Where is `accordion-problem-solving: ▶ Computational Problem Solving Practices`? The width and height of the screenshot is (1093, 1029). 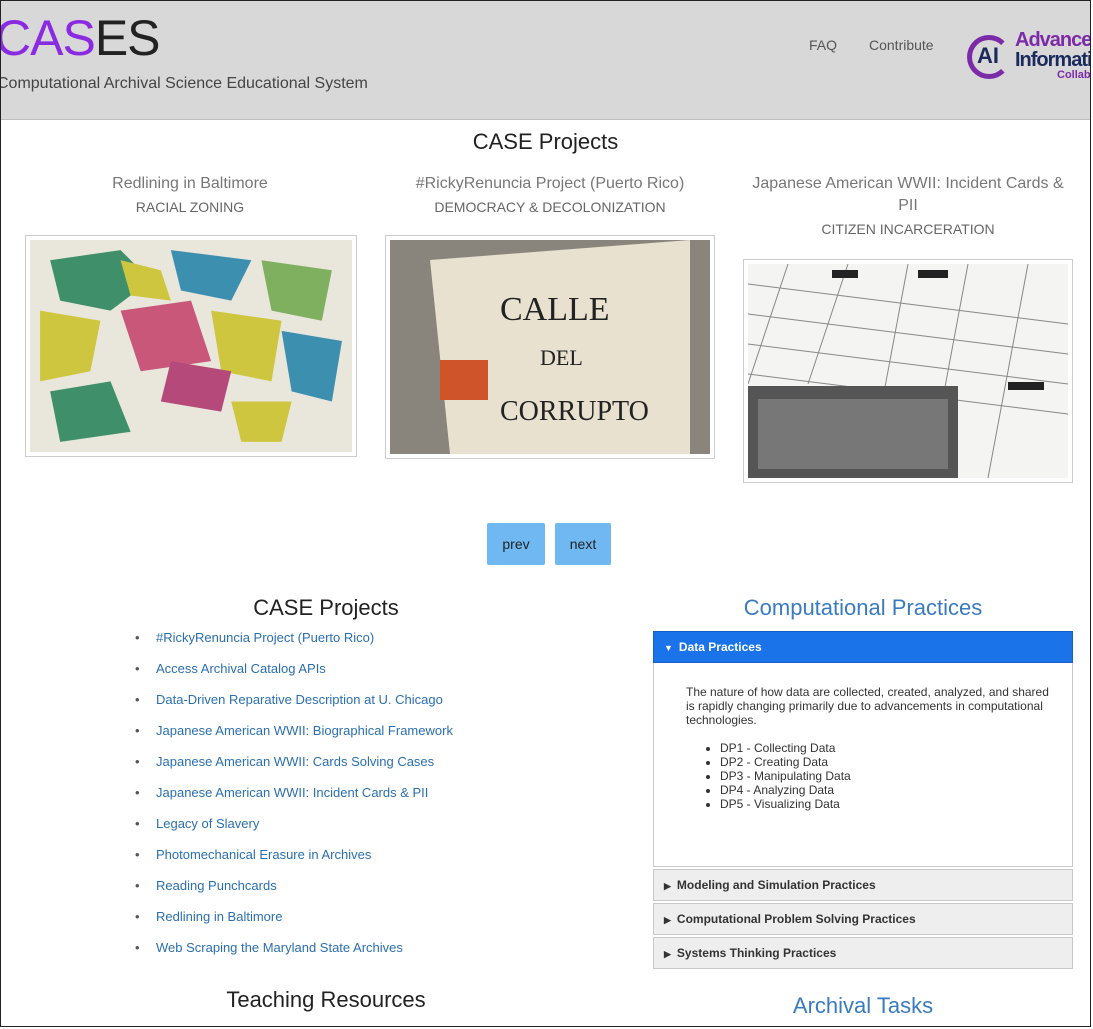
accordion-problem-solving: ▶ Computational Problem Solving Practices is located at coordinates (863, 919).